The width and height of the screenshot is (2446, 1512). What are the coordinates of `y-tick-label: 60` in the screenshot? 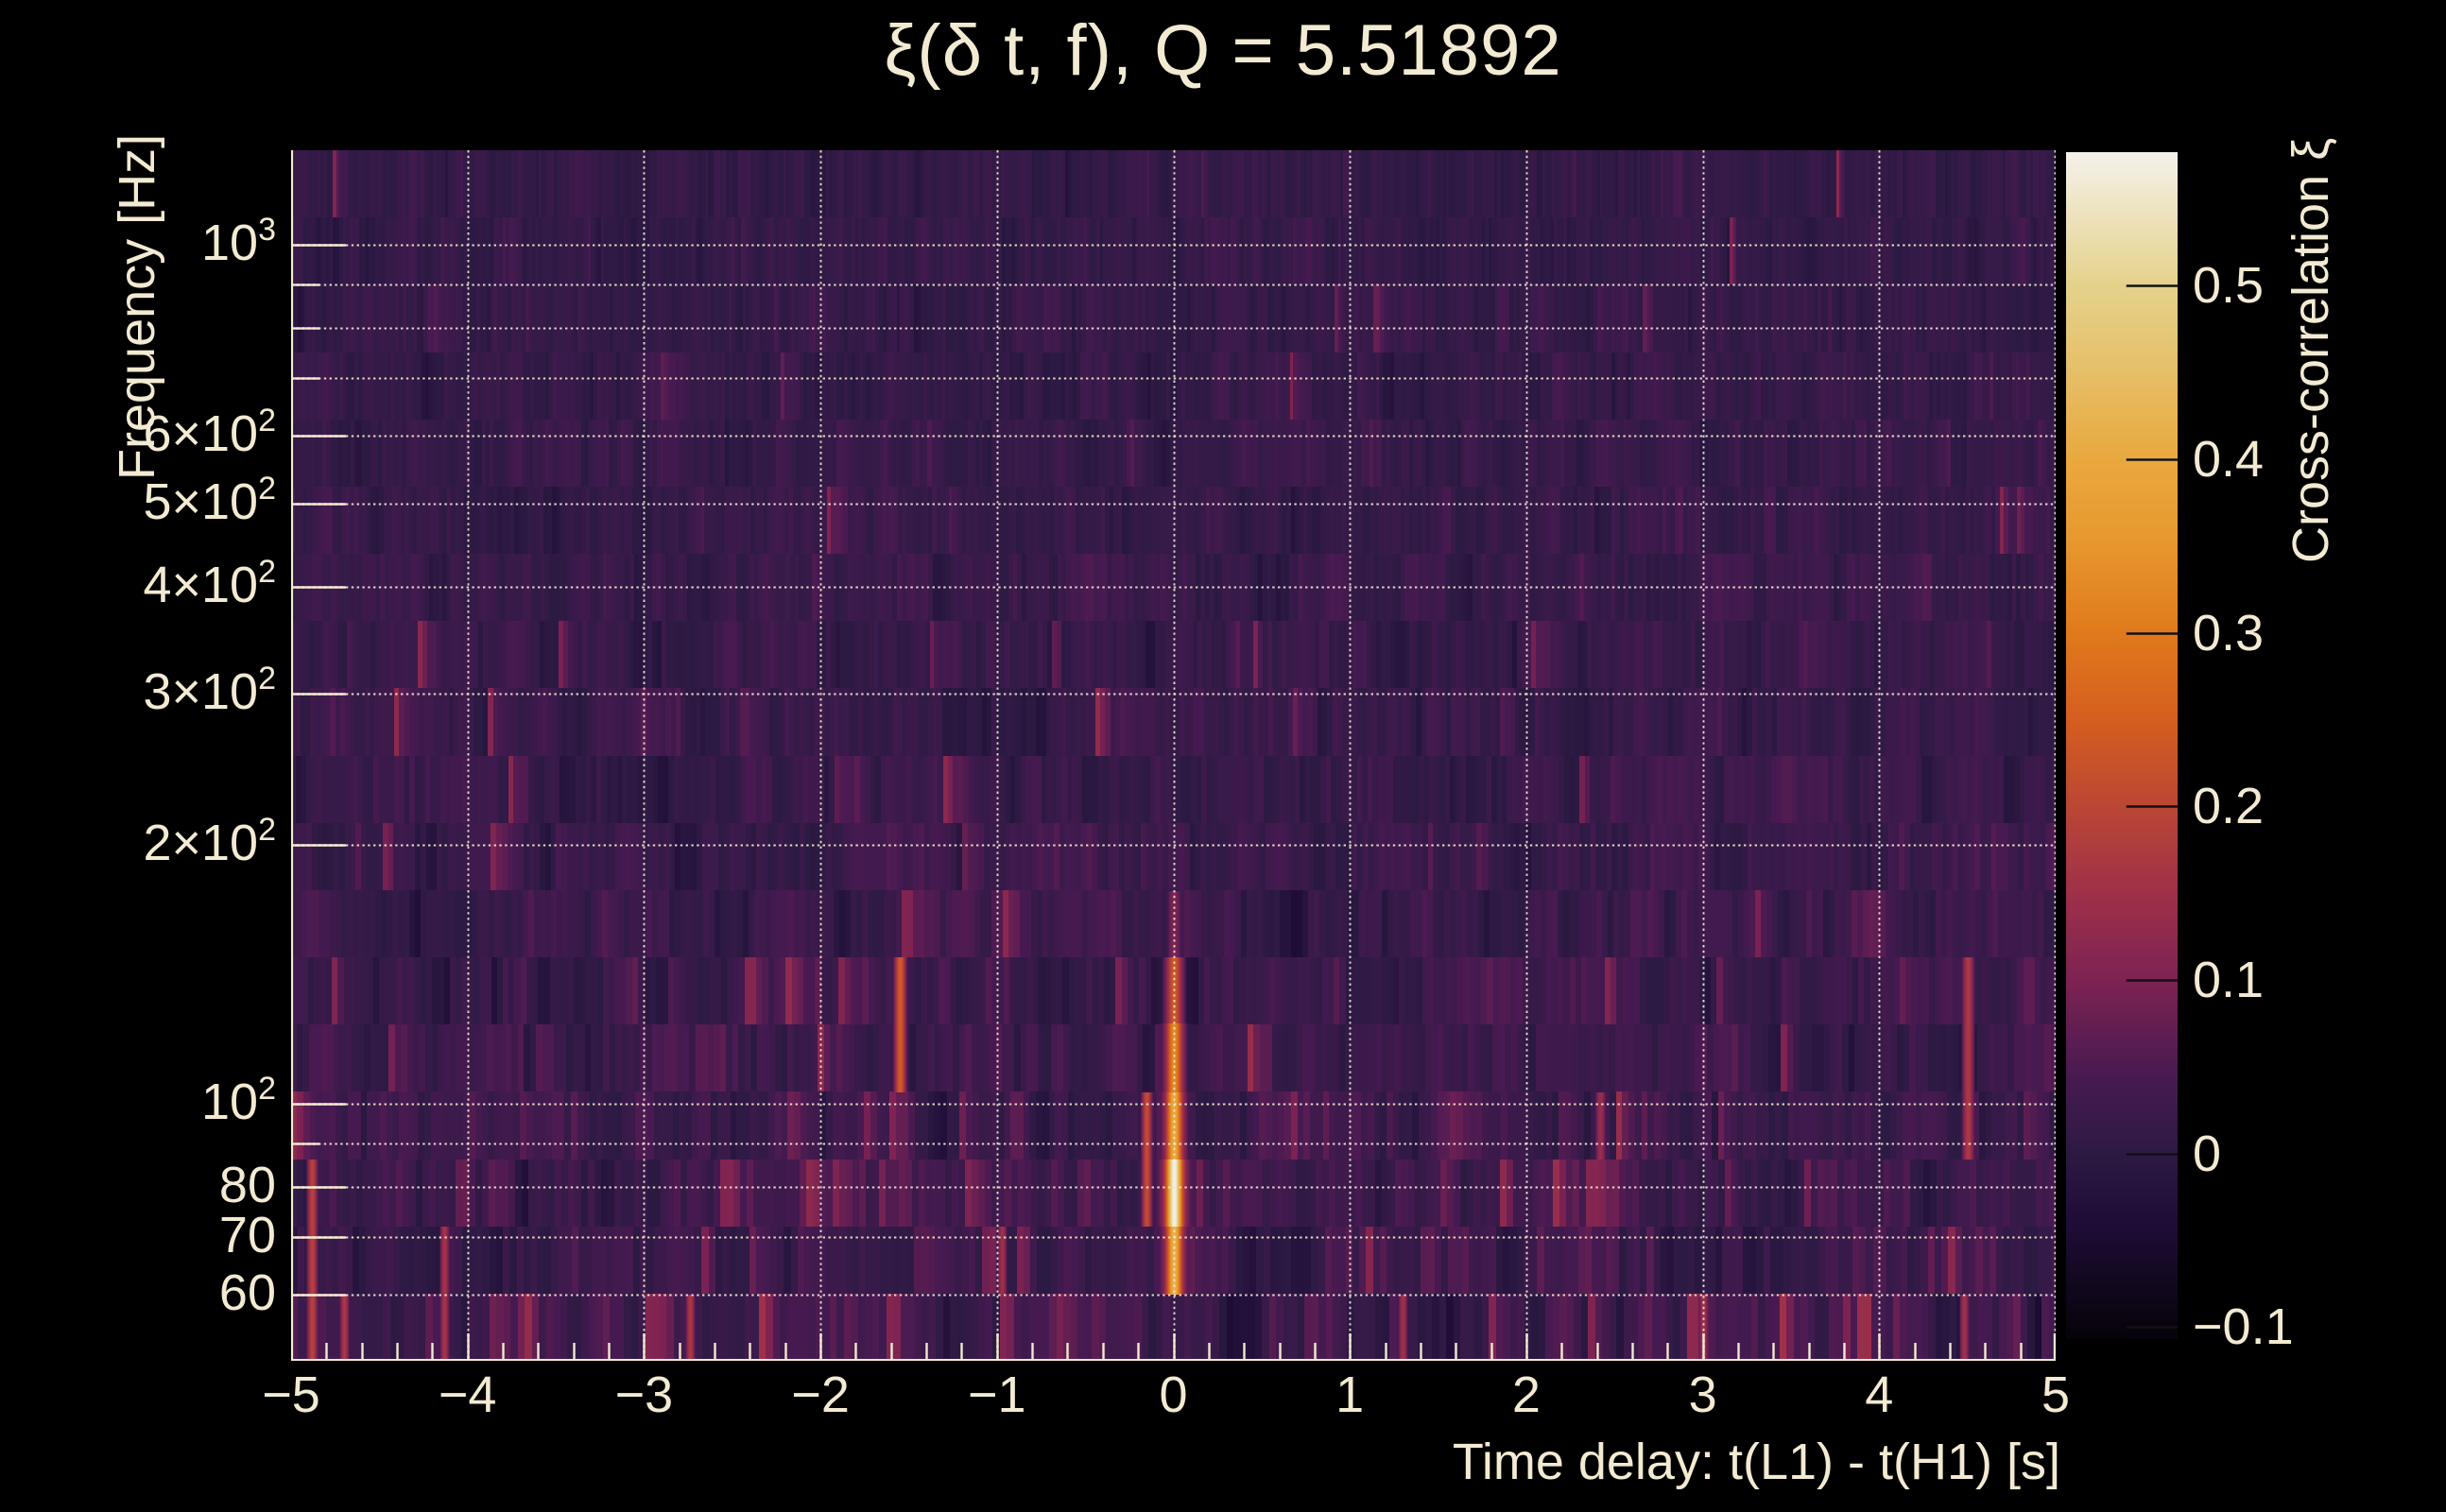 It's located at (247, 1292).